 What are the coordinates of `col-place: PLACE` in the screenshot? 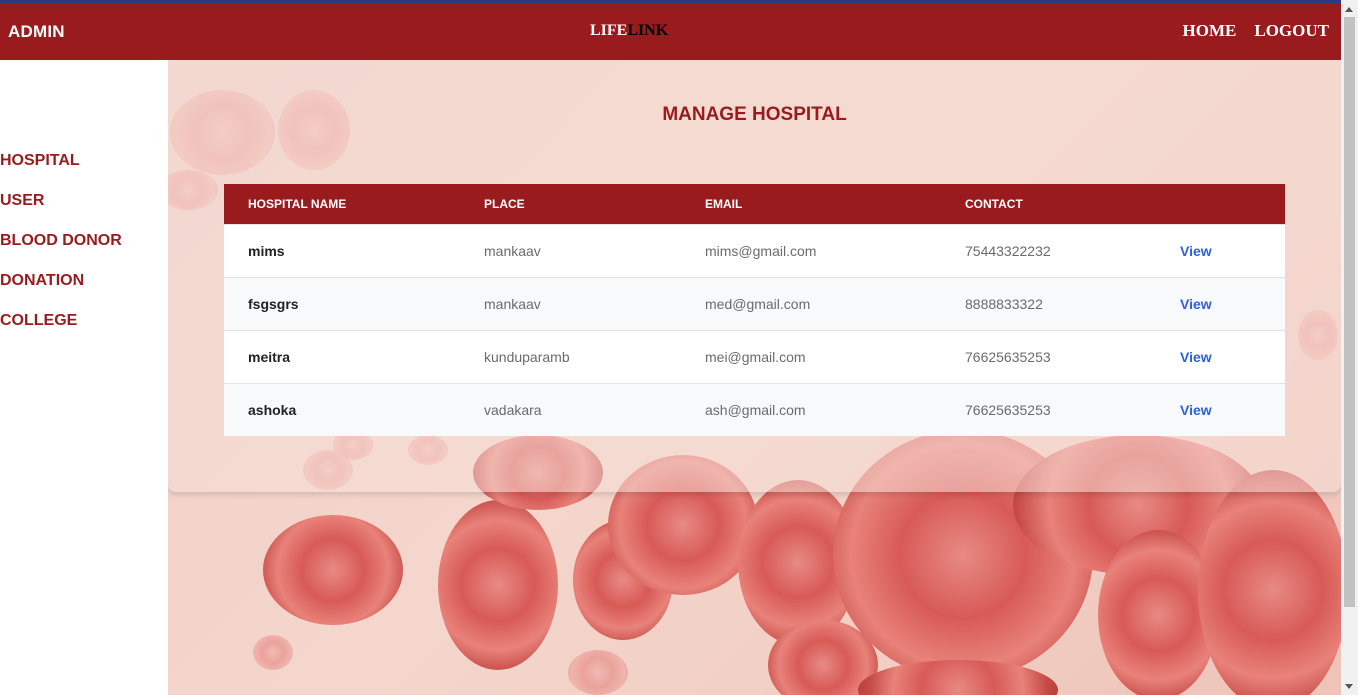 It's located at (504, 204).